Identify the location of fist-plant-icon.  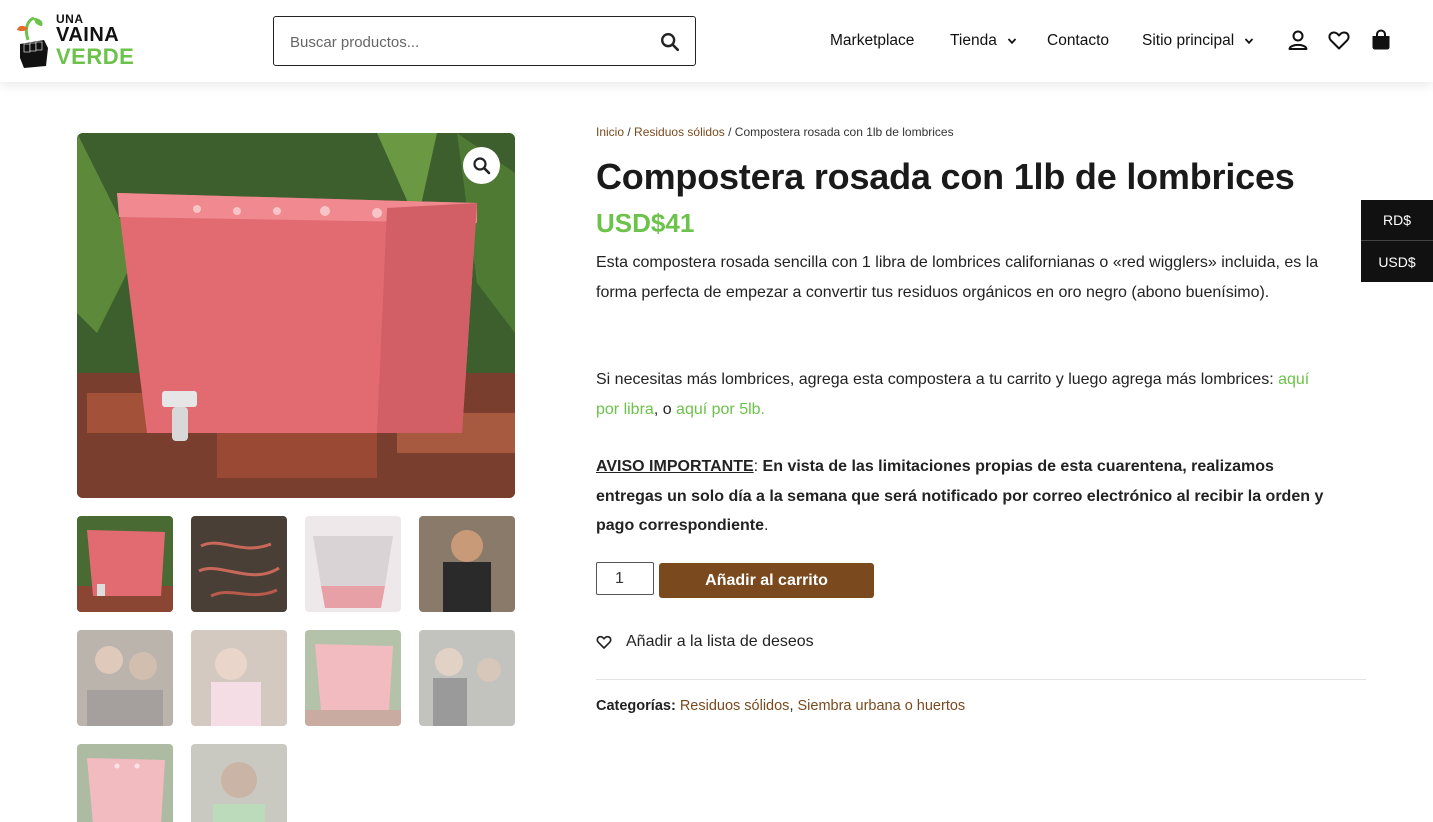
(32, 42).